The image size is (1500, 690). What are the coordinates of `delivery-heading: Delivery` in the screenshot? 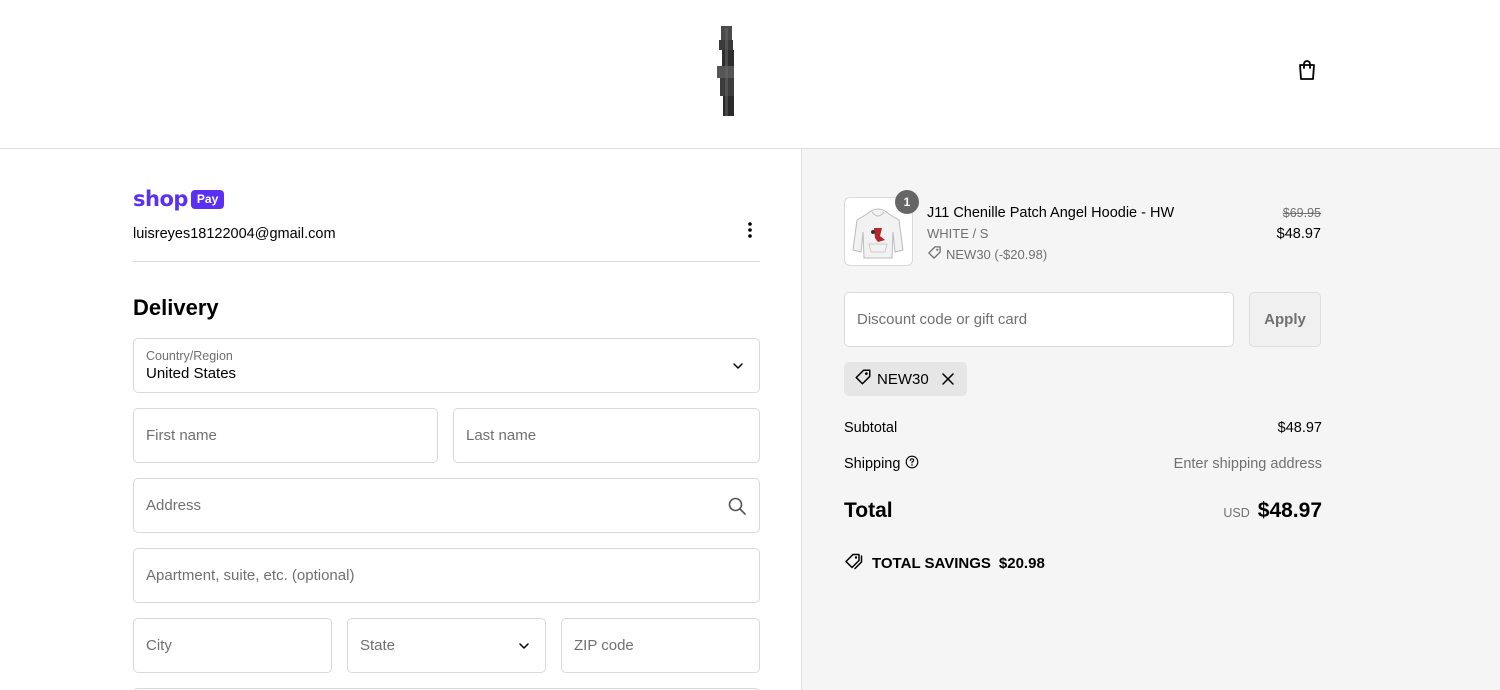 It's located at (176, 307).